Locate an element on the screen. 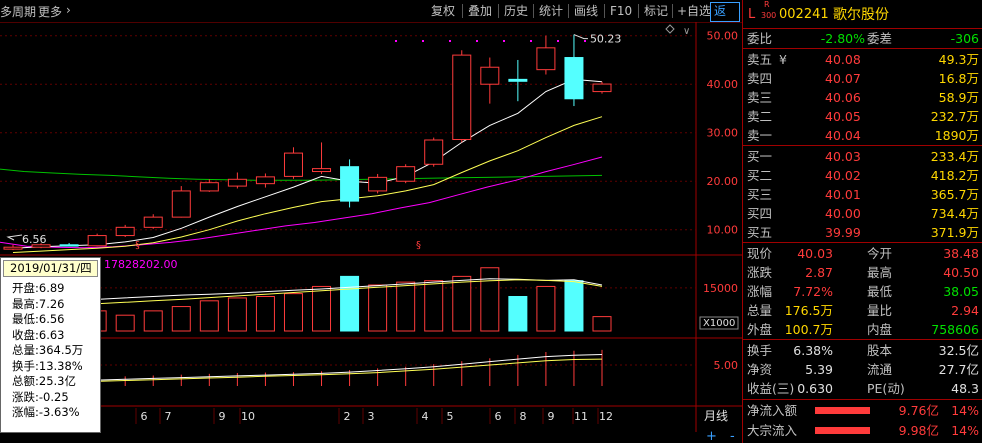 This screenshot has height=443, width=982. stat-label: PE(动) is located at coordinates (886, 388).